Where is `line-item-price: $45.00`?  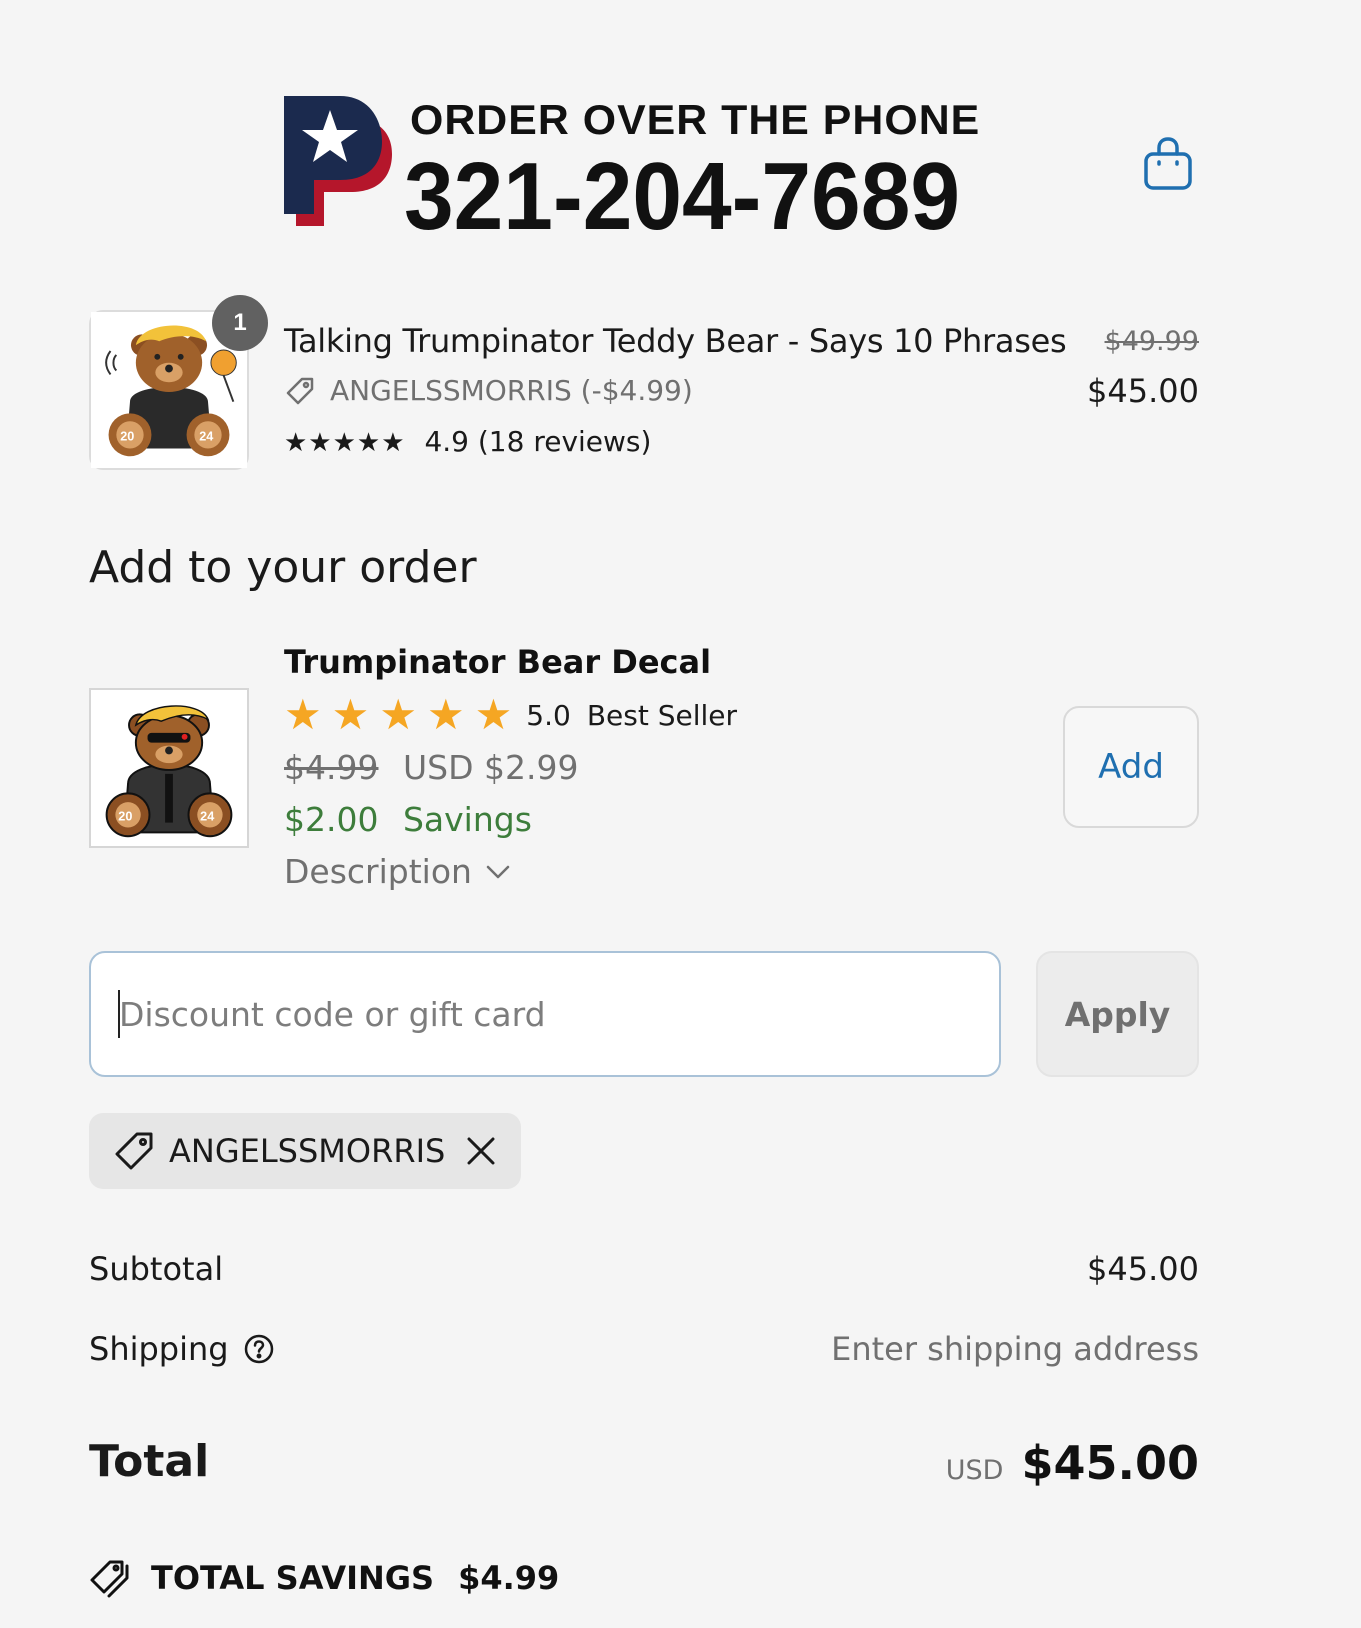
line-item-price: $45.00 is located at coordinates (1143, 391).